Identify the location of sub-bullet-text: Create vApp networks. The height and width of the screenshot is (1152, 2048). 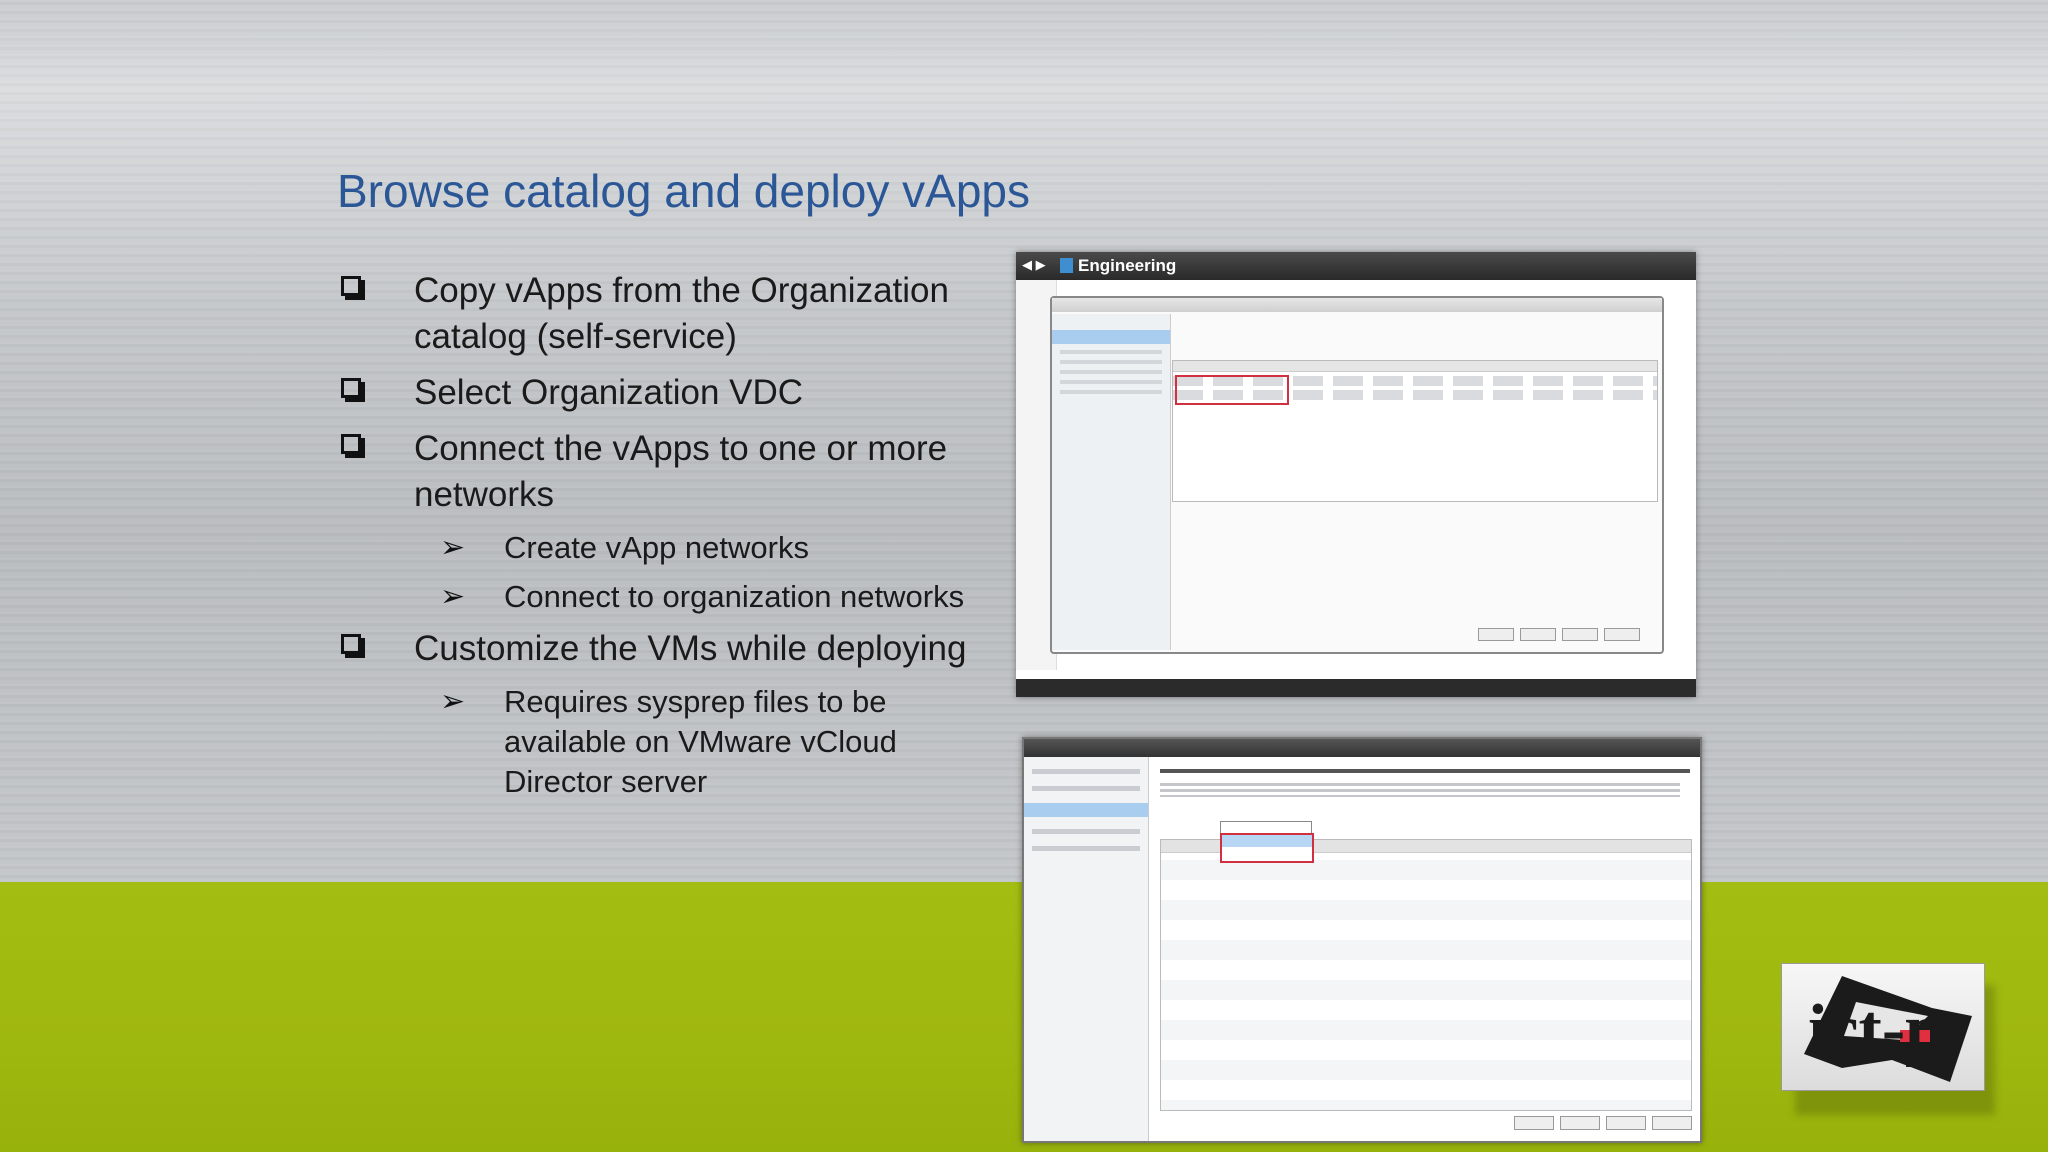
(656, 547).